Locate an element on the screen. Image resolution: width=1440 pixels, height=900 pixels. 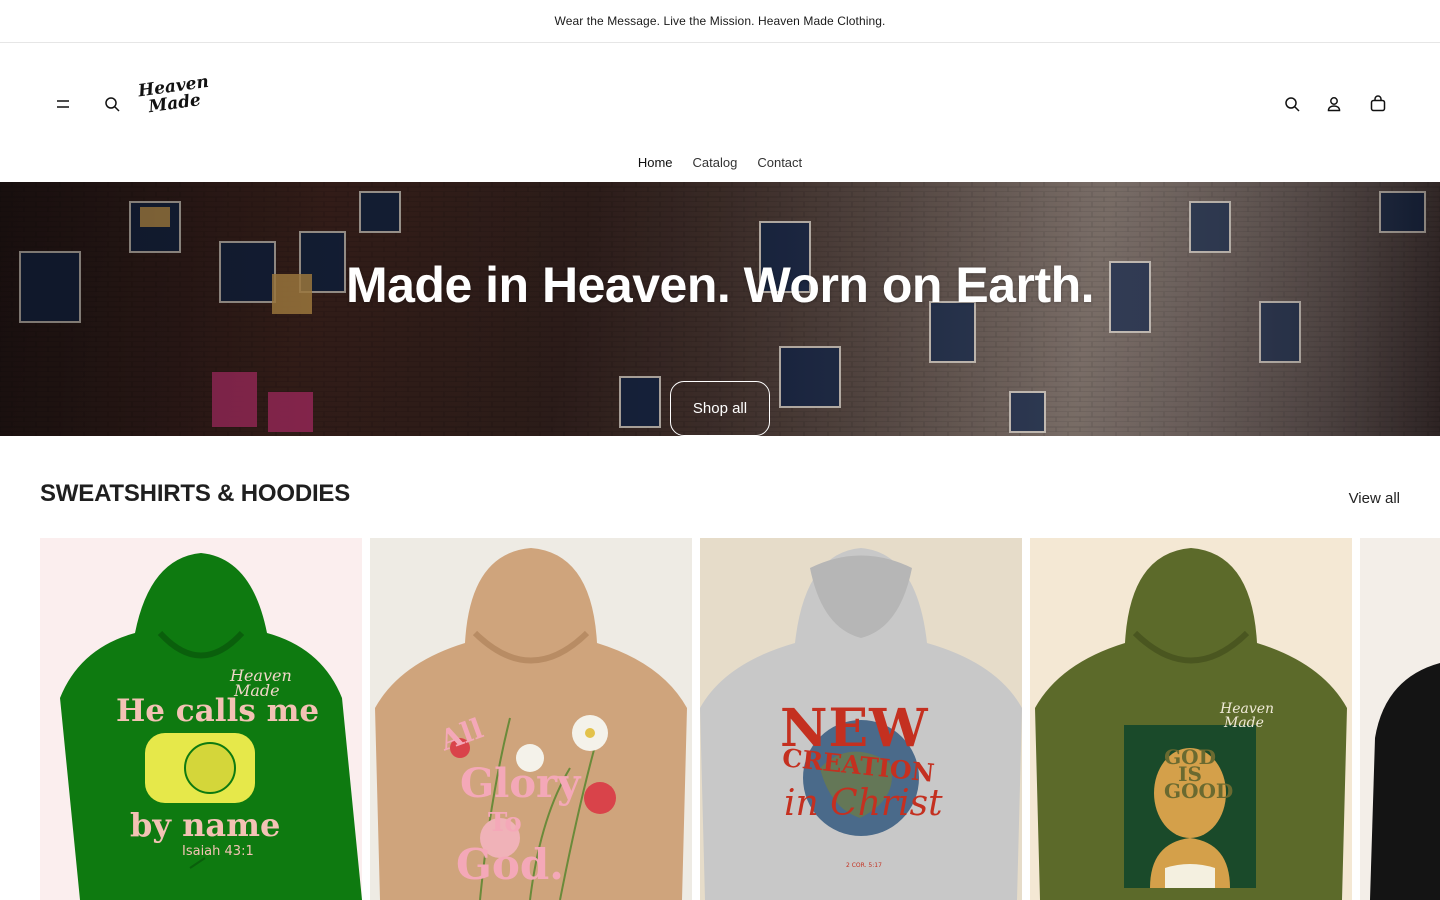
print-text-bottom: GOOD is located at coordinates (1199, 791).